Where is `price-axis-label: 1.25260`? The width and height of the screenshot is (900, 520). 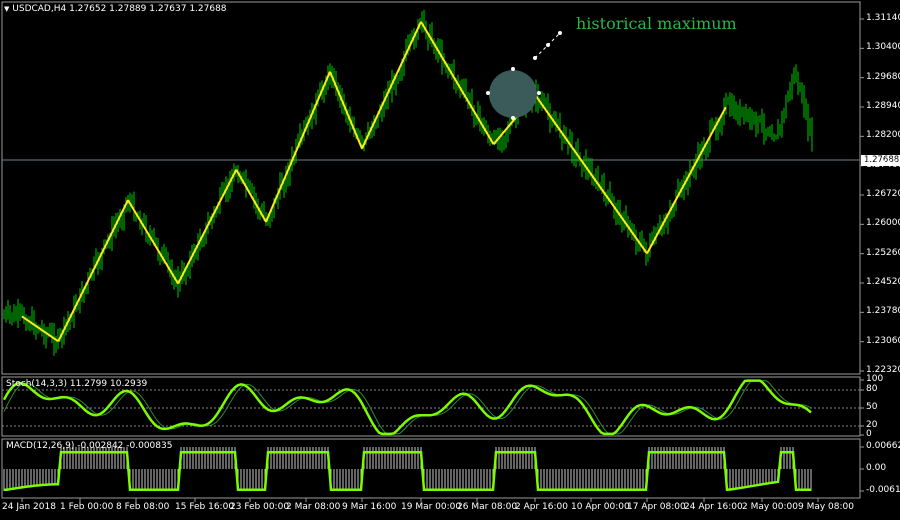
price-axis-label: 1.25260 is located at coordinates (883, 252).